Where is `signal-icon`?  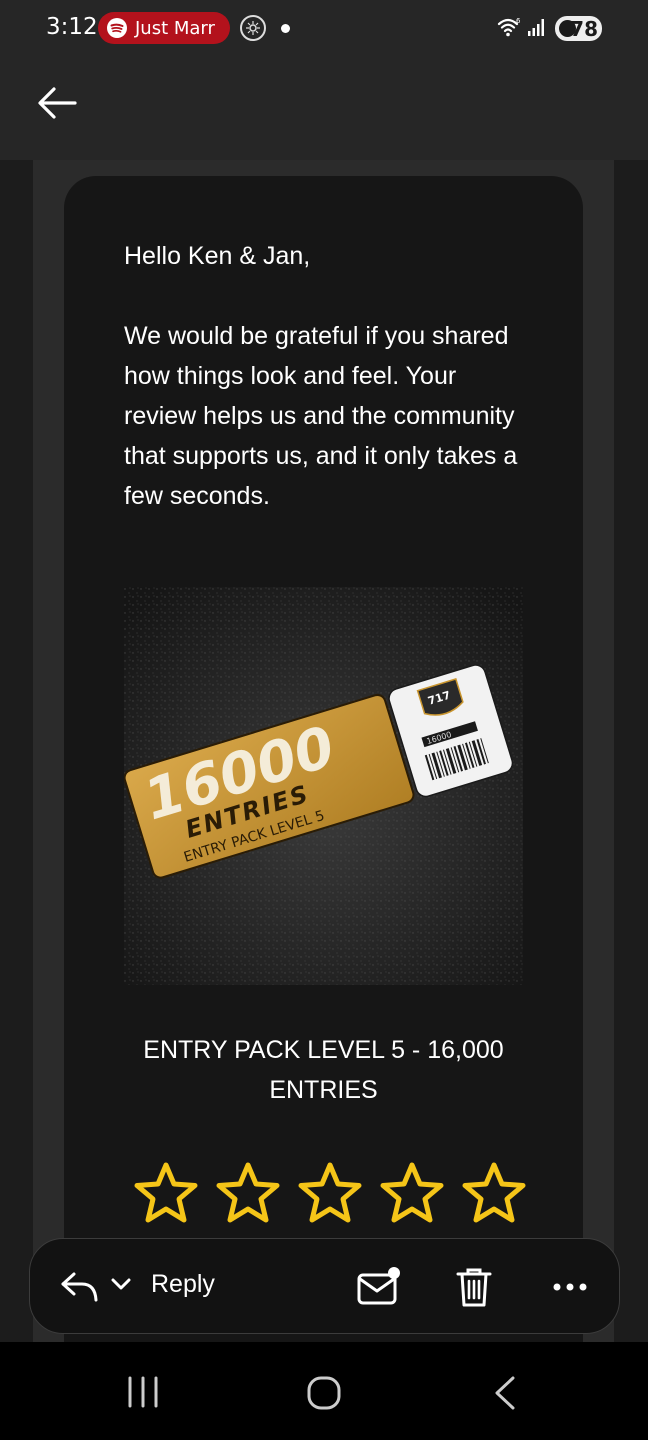
signal-icon is located at coordinates (536, 27).